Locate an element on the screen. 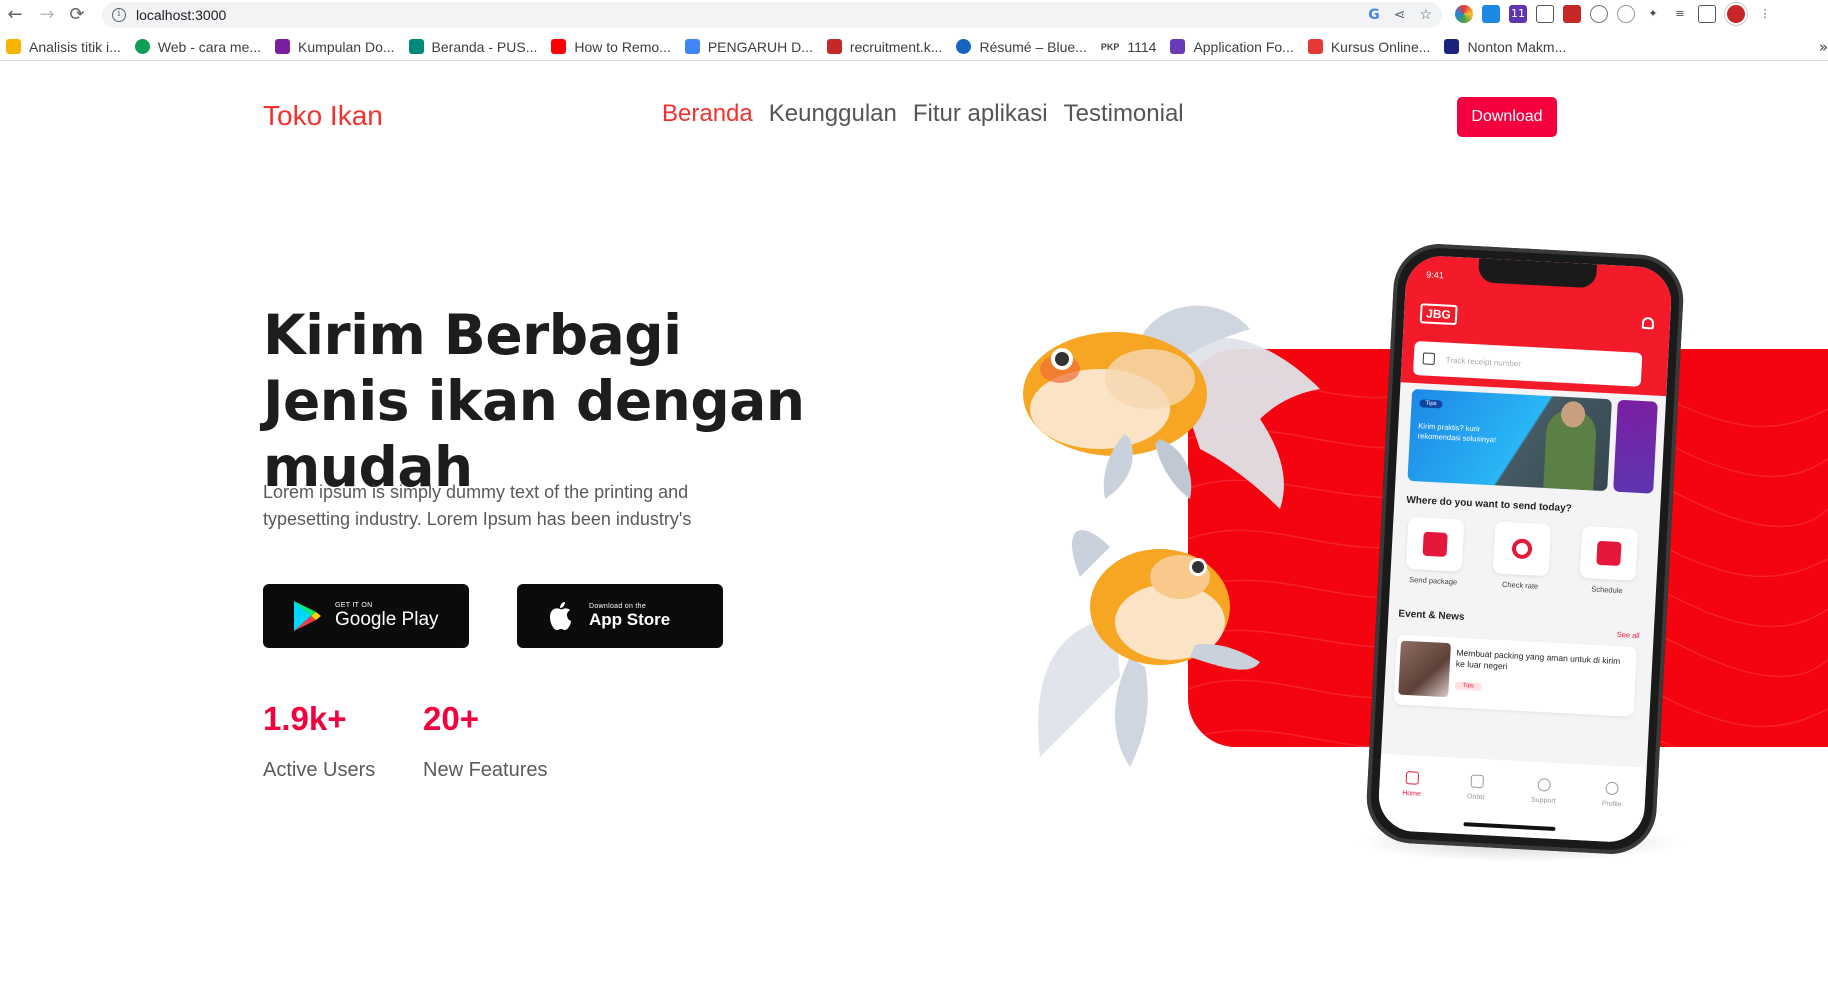 This screenshot has height=993, width=1828. bookmark-item: PKP 1114 is located at coordinates (1129, 47).